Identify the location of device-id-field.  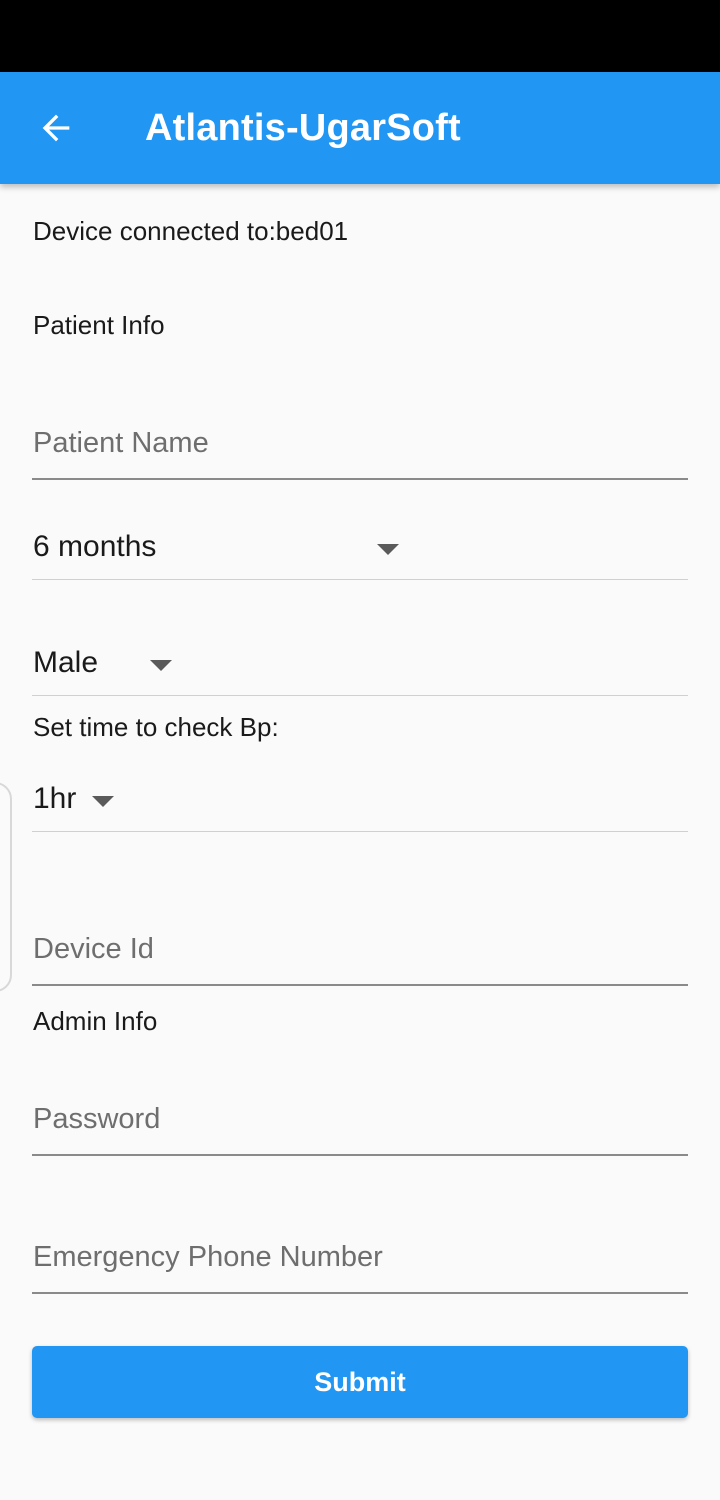
(360, 941).